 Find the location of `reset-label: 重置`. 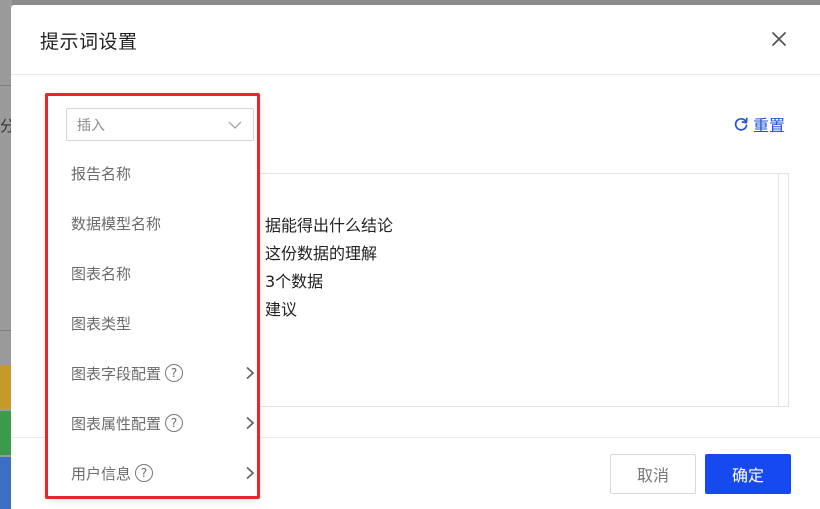

reset-label: 重置 is located at coordinates (769, 125).